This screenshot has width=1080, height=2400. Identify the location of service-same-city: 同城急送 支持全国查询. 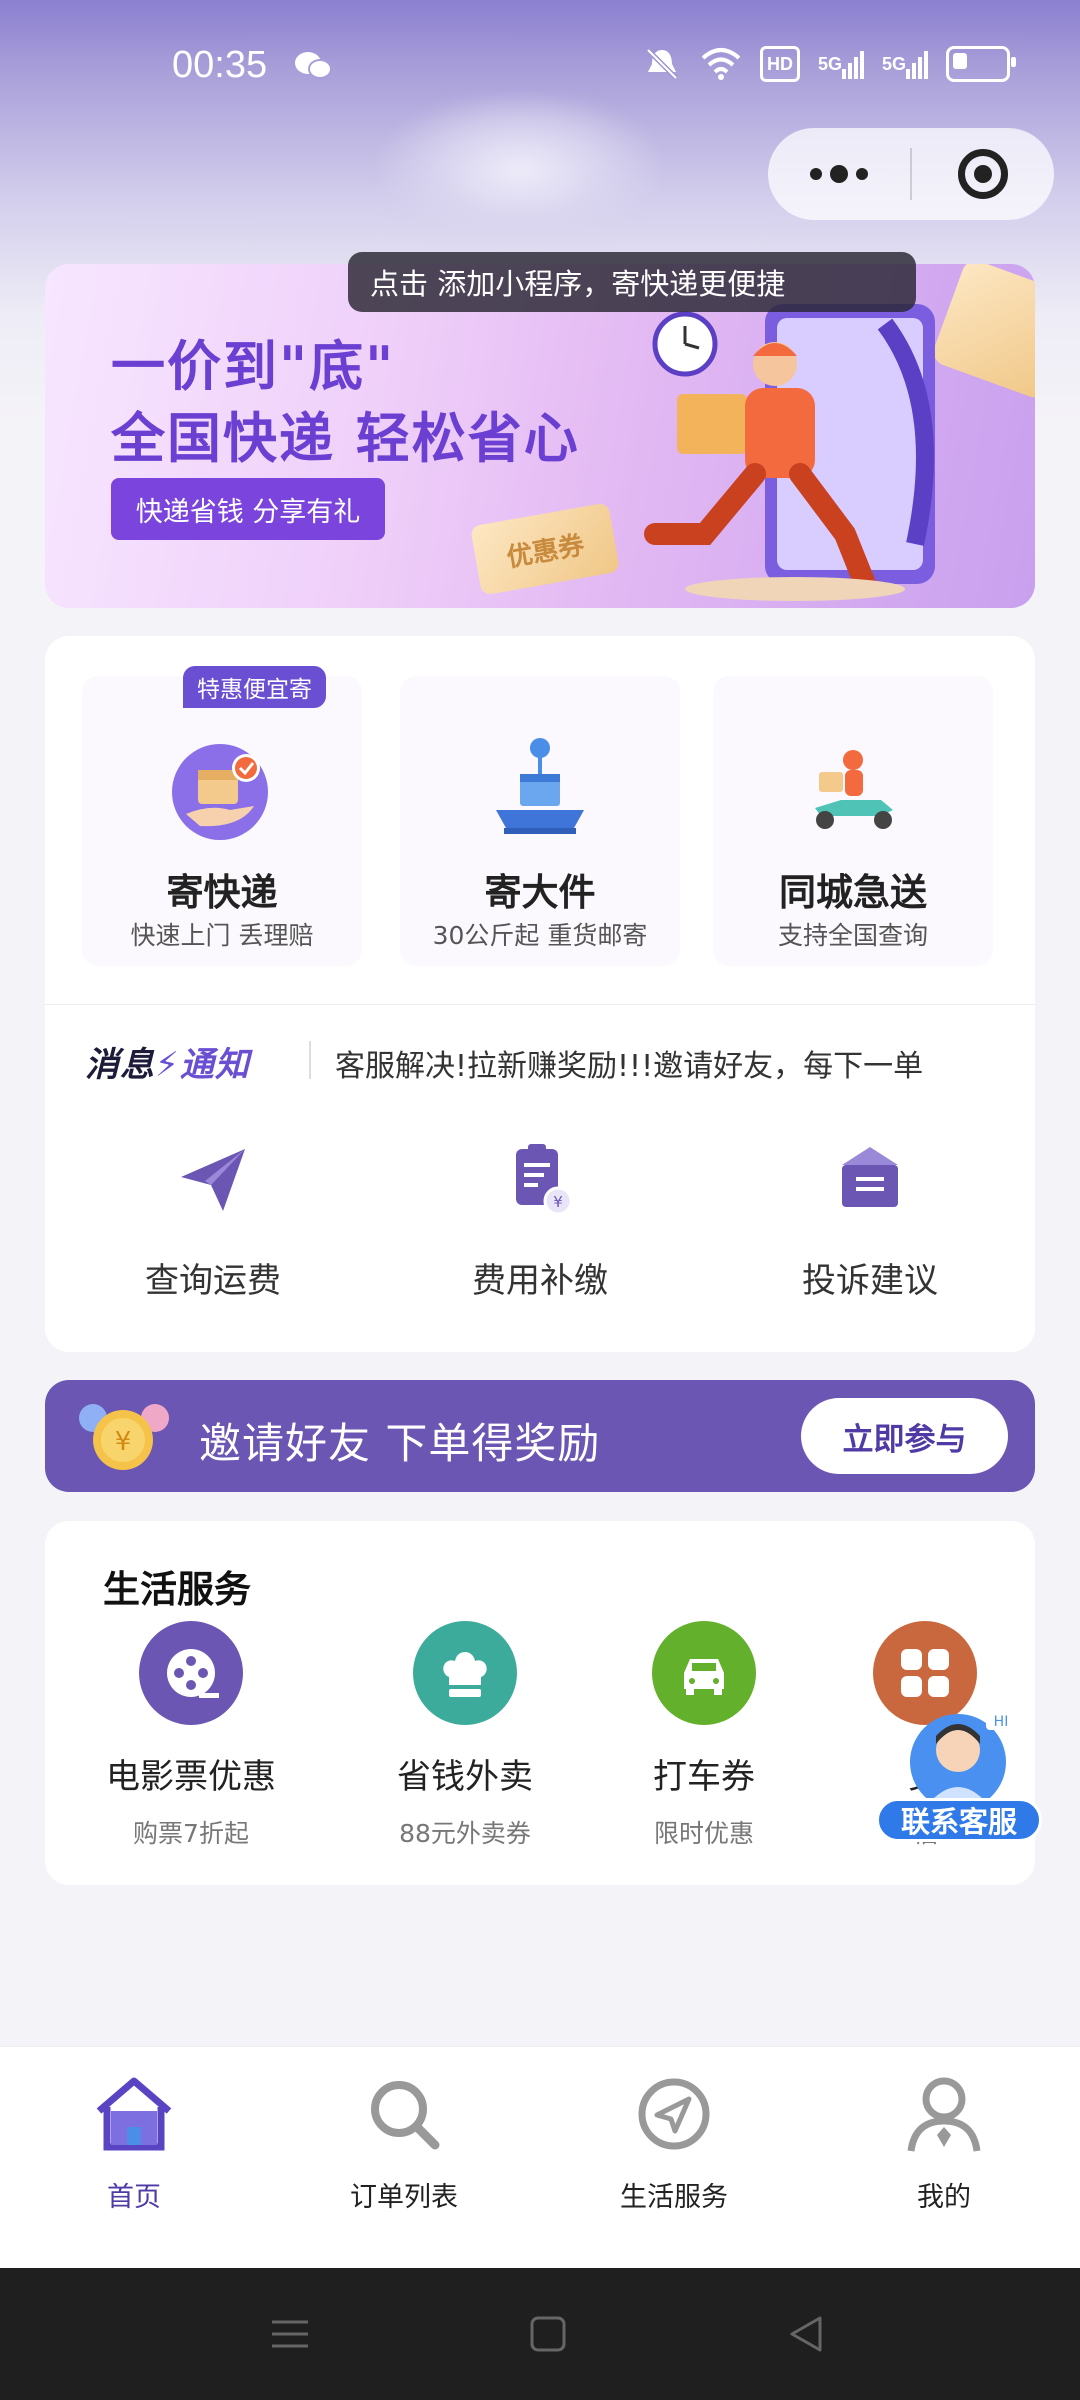
(853, 821).